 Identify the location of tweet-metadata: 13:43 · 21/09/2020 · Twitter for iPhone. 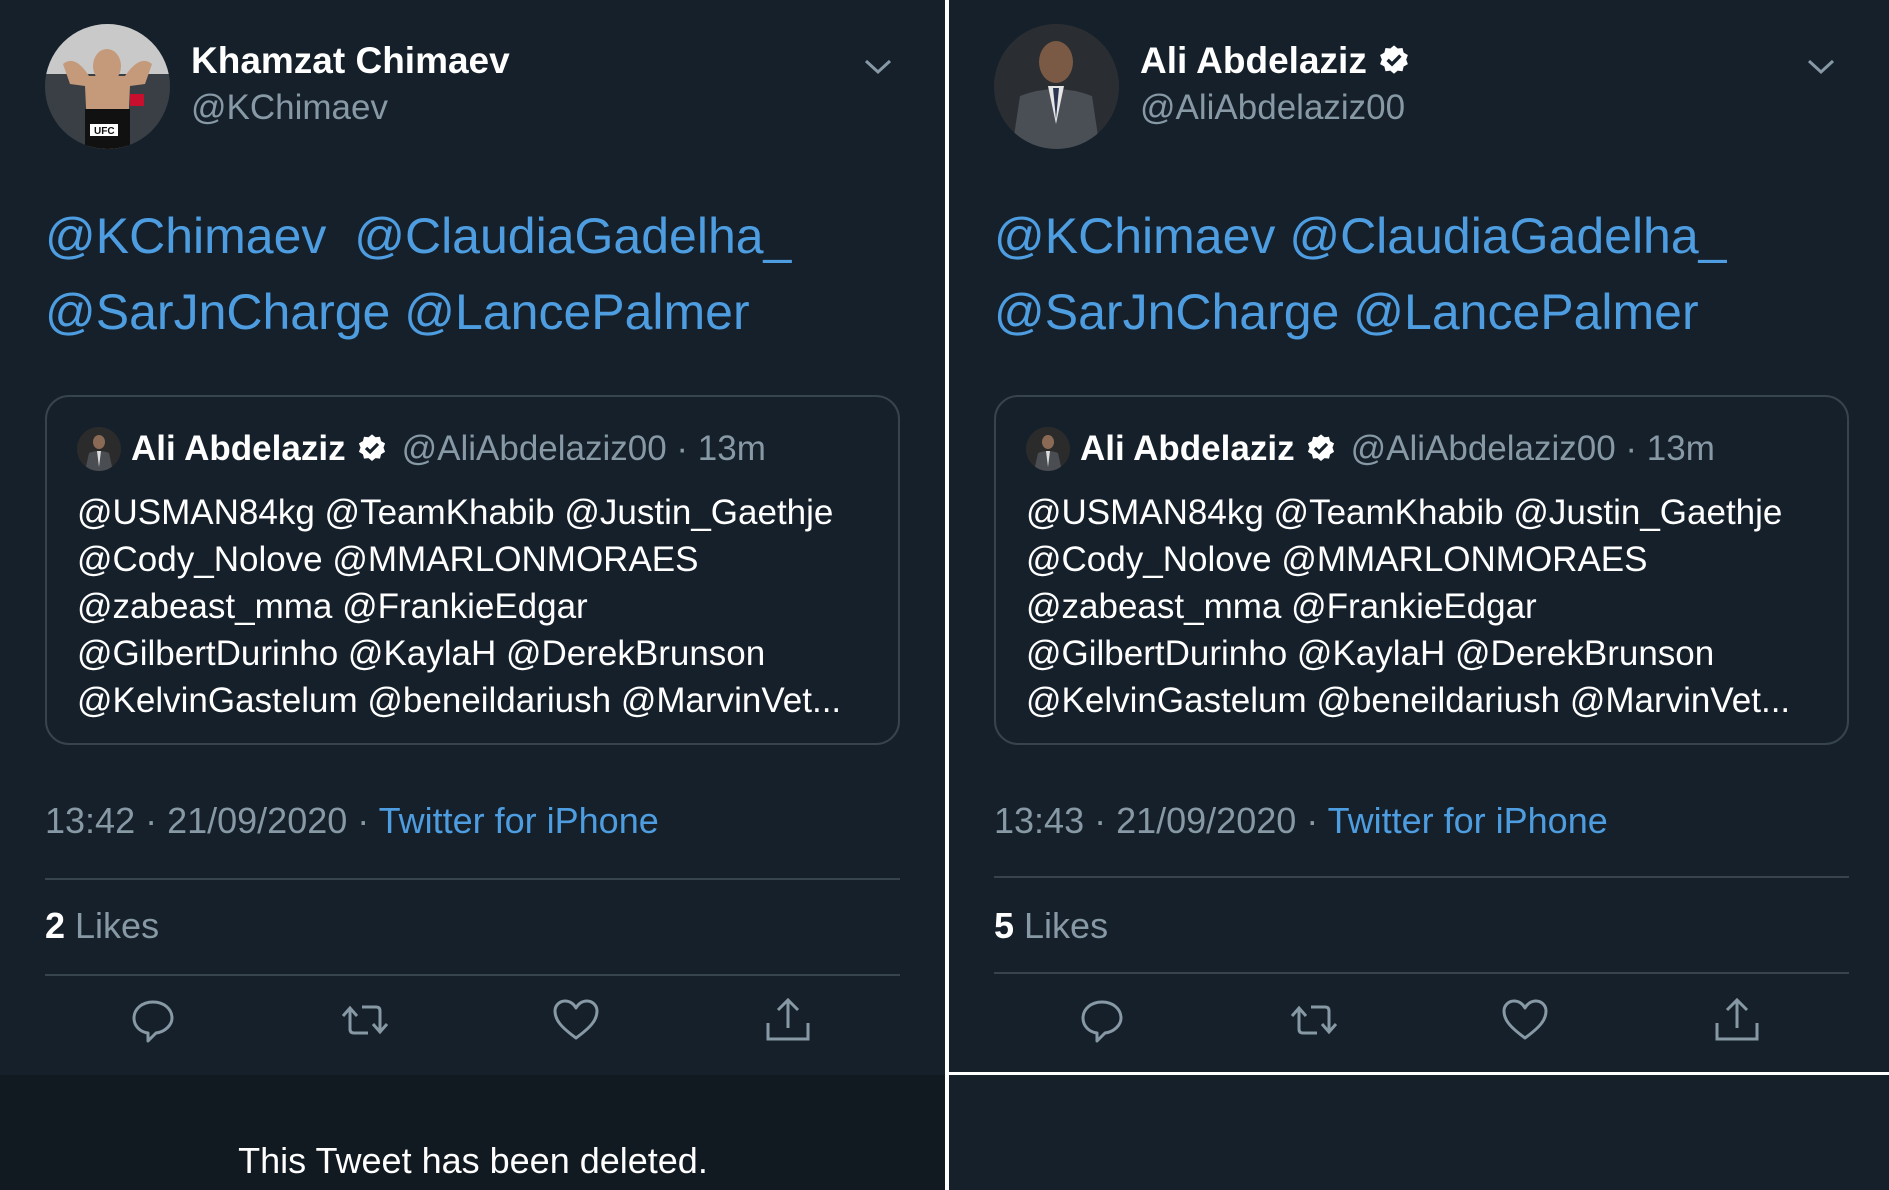
(1301, 821).